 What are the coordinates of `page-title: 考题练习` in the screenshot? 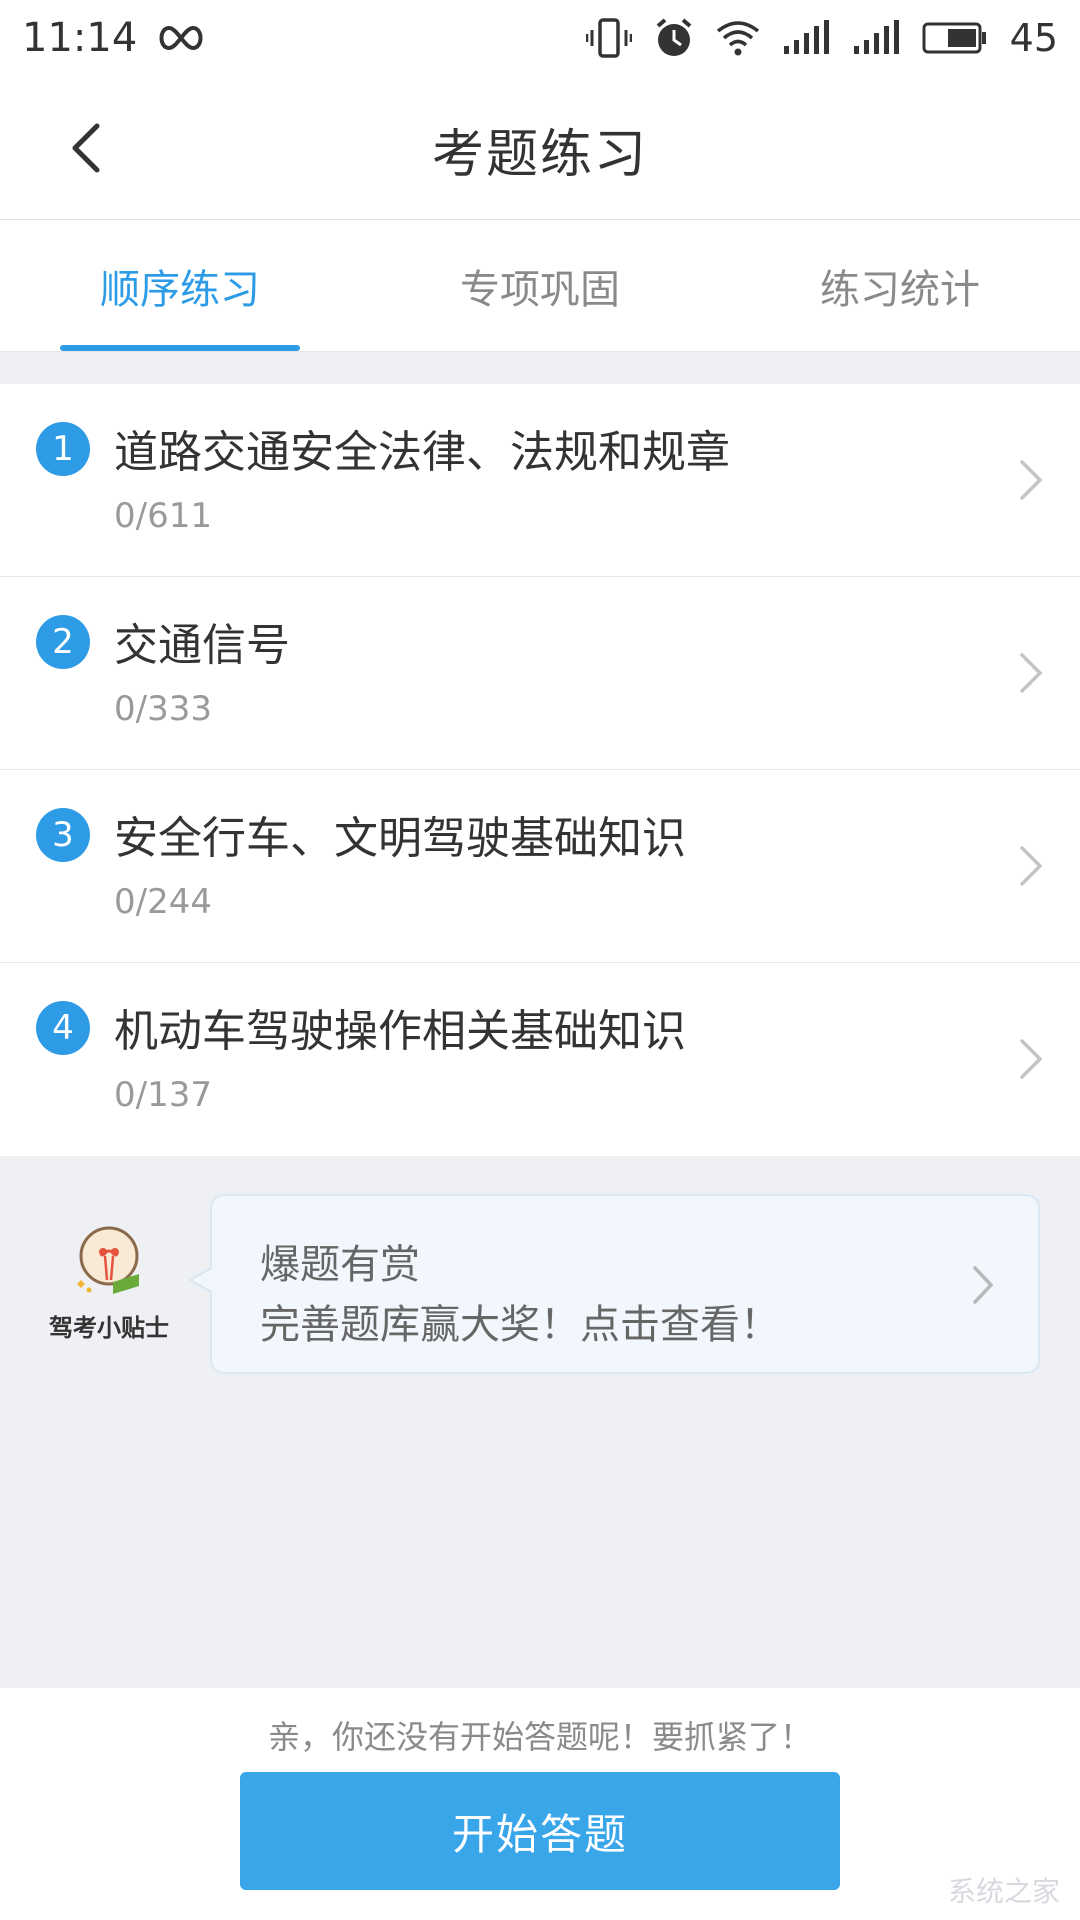 It's located at (539, 155).